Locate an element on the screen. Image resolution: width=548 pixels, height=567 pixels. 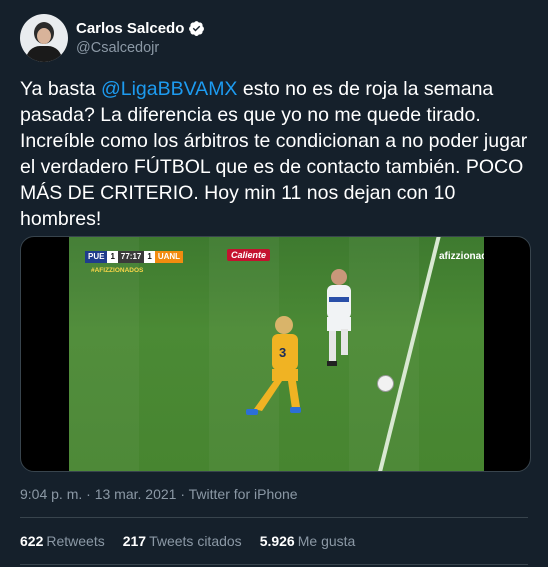
sponsor-logo: Caliente is located at coordinates (249, 255).